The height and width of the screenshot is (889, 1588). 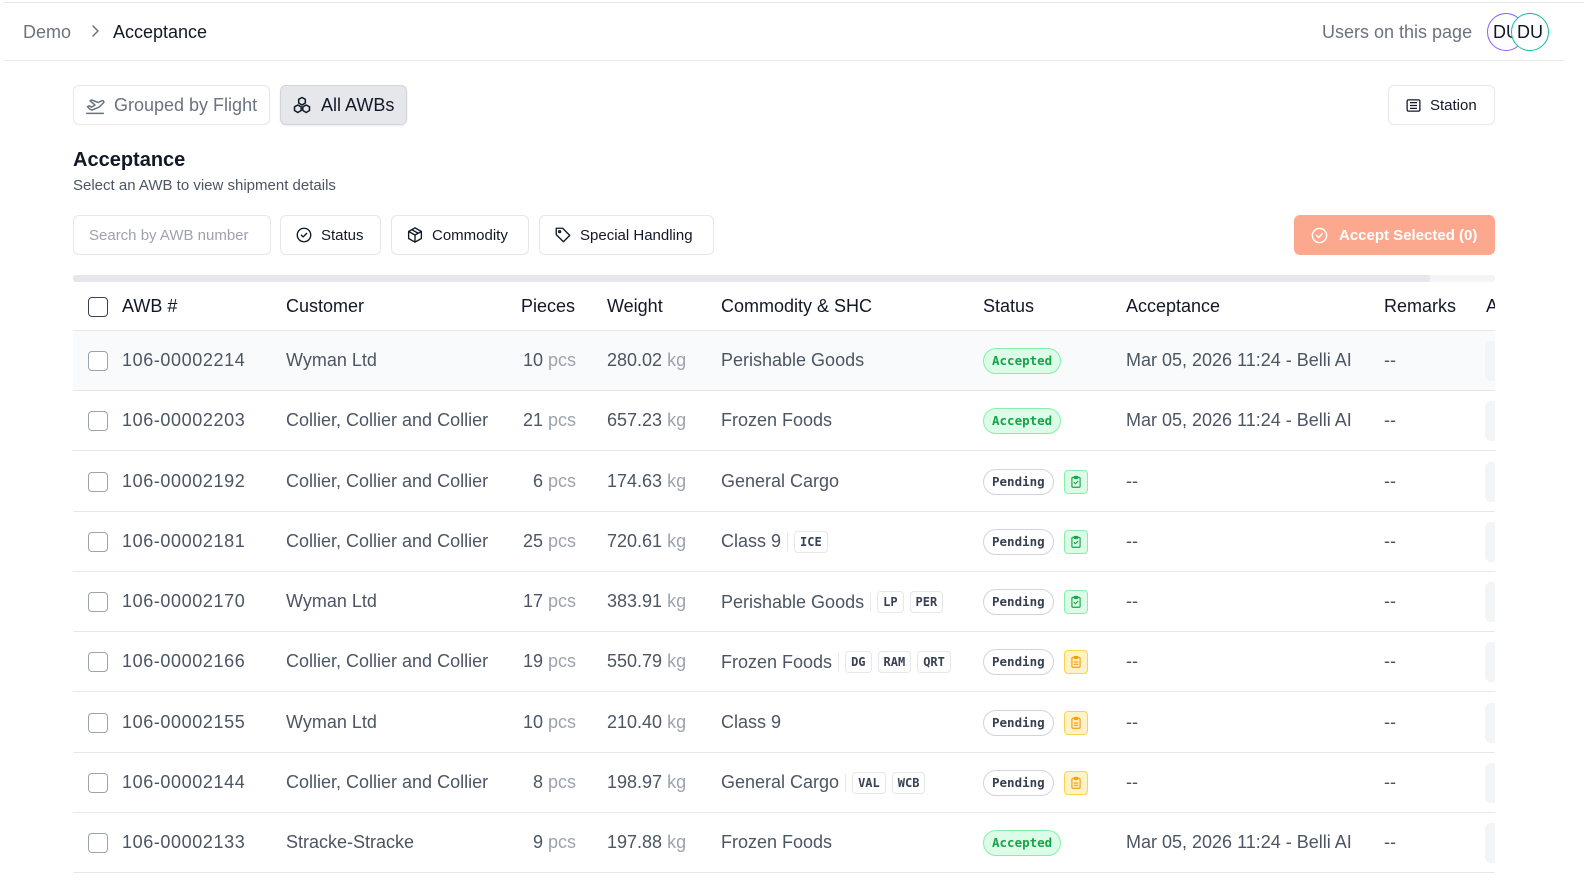 What do you see at coordinates (183, 481) in the screenshot?
I see `awb-number: 106-00002192` at bounding box center [183, 481].